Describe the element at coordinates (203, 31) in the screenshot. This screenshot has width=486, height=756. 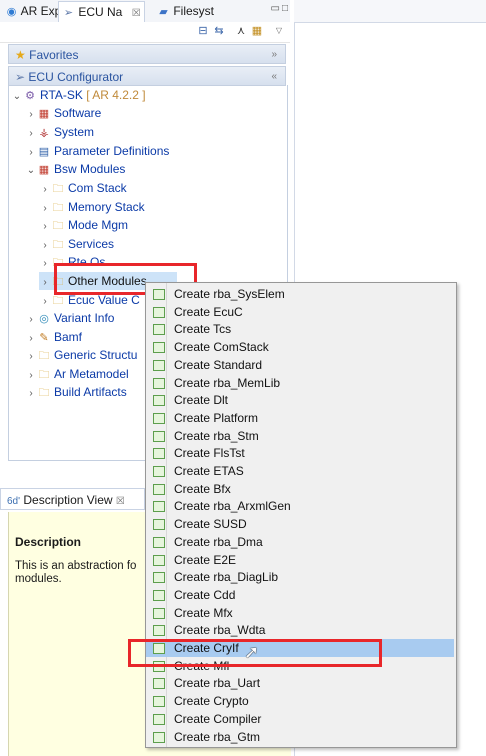
I see `collapse-all-icon: ⊟` at that location.